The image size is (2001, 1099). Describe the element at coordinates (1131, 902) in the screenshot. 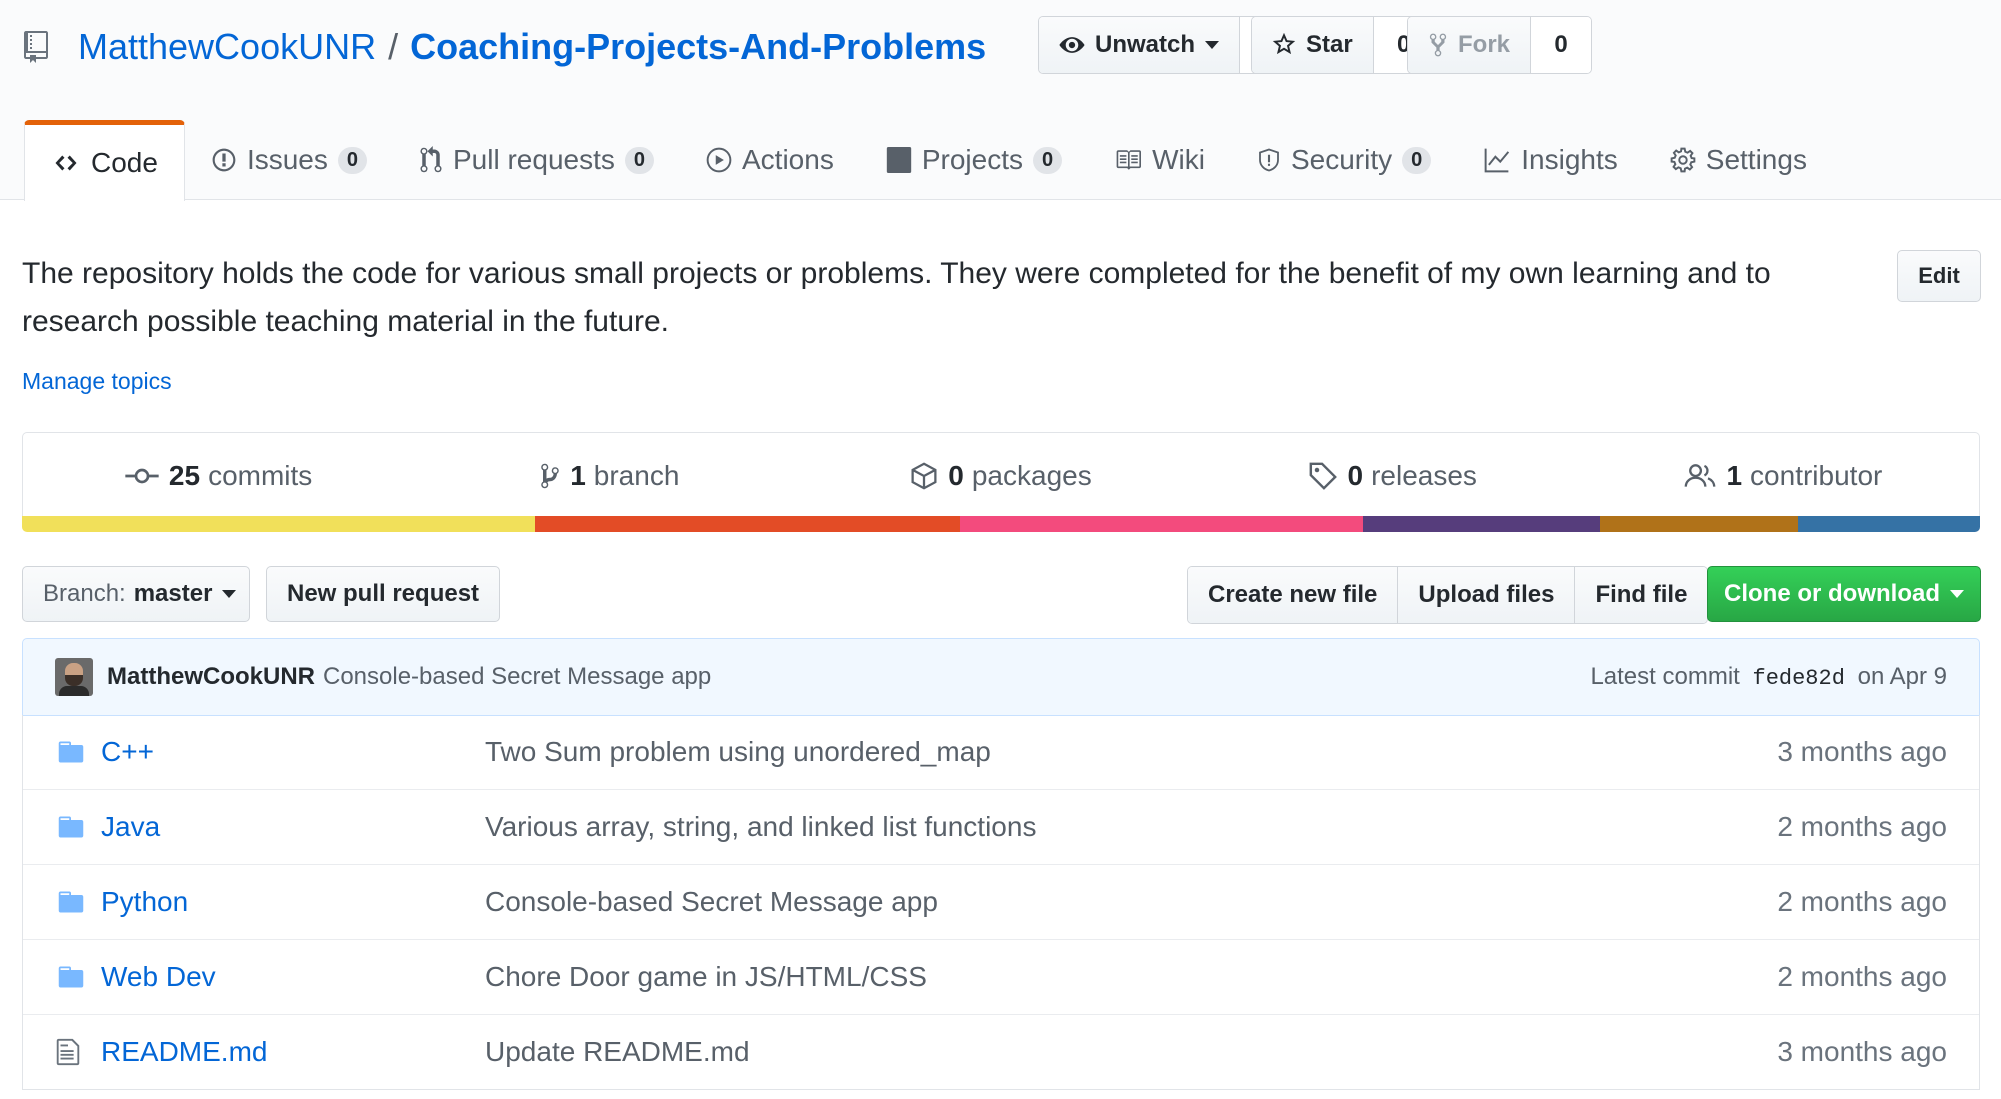

I see `file-commit-message: Console-based Secret Message app` at that location.